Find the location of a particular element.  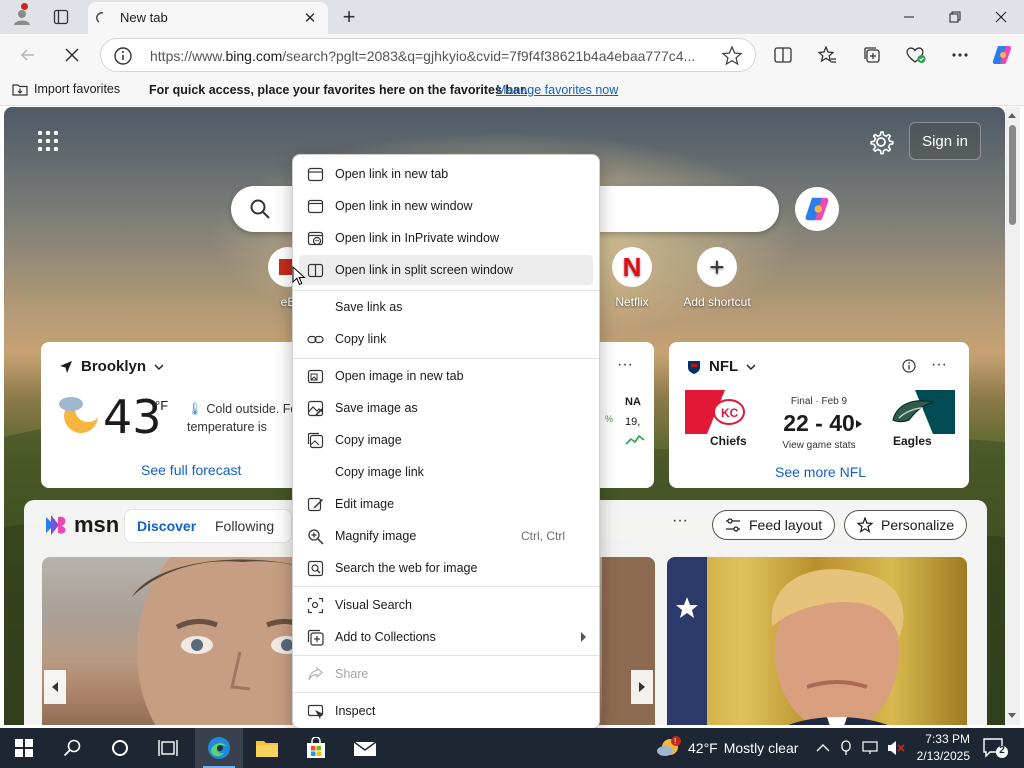

menu-save-link-as: Save link as is located at coordinates (446, 307).